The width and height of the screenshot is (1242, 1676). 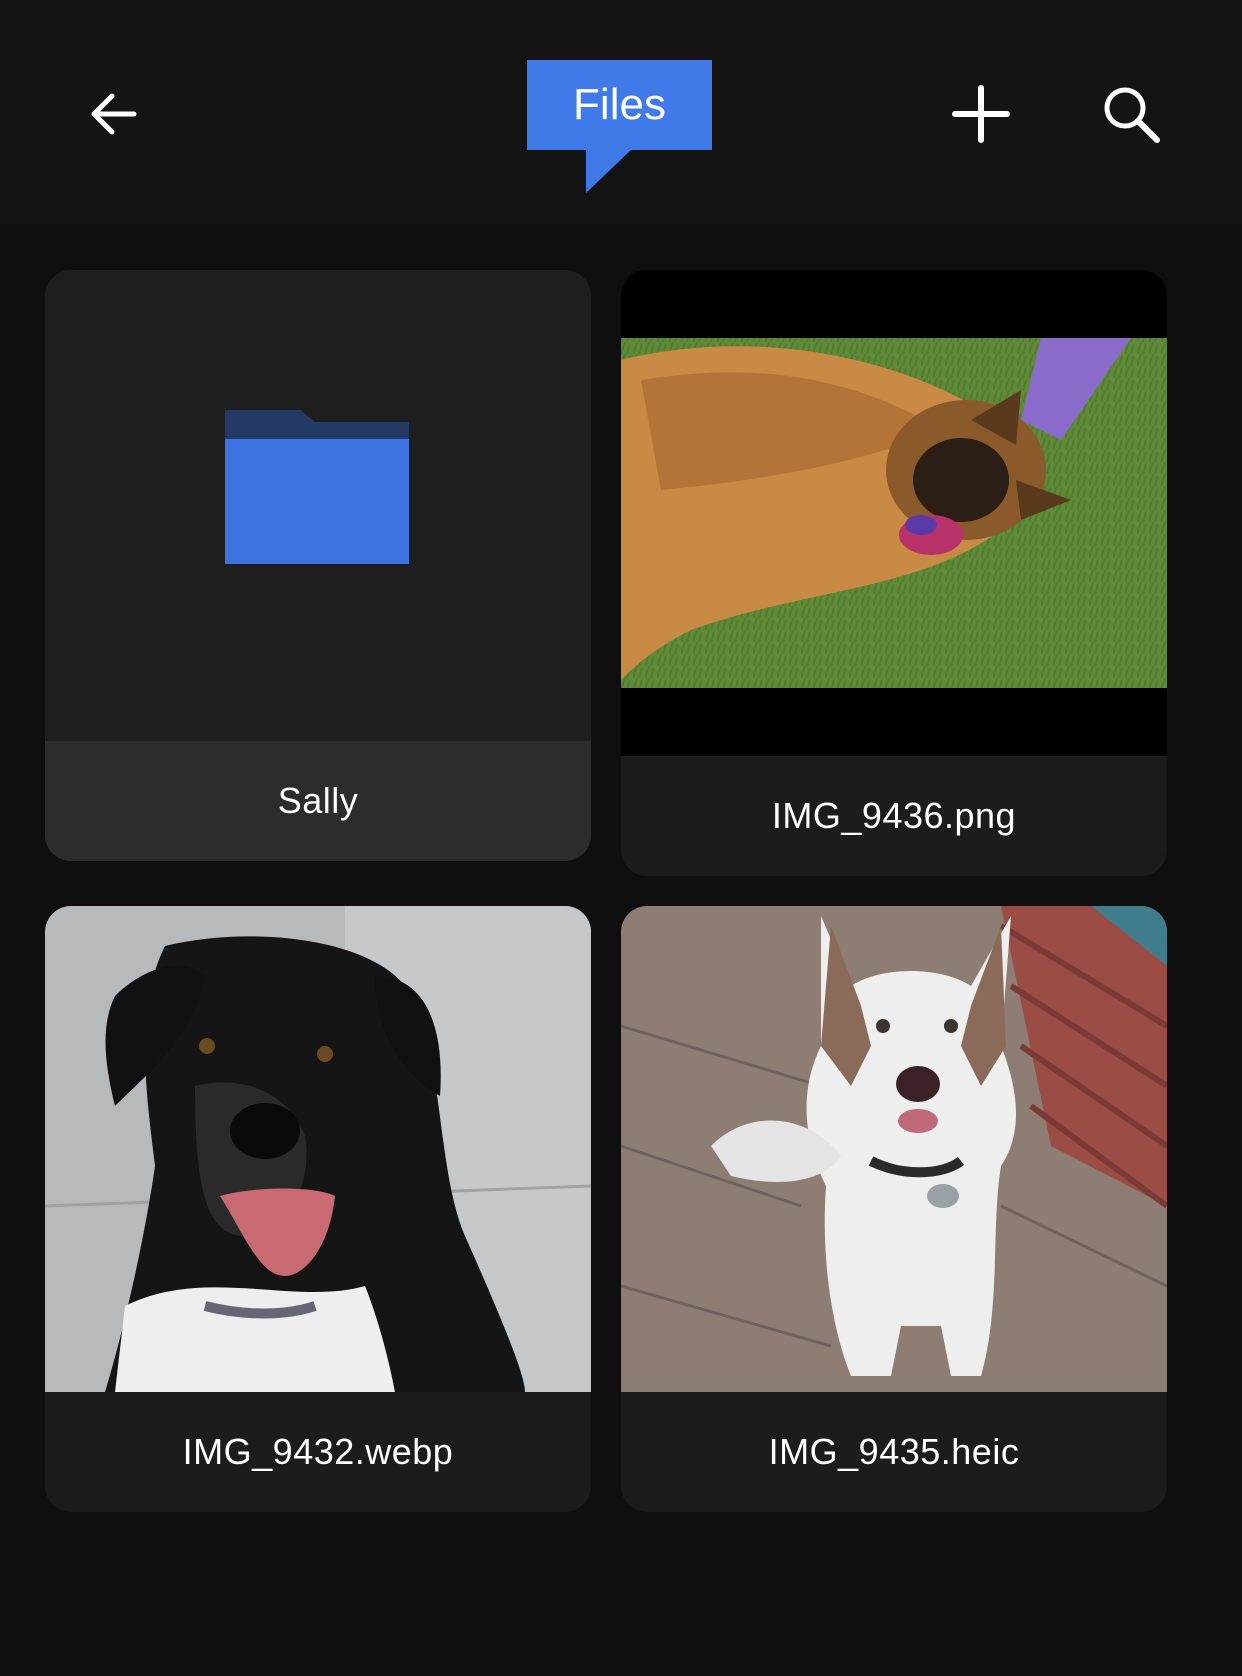 I want to click on image-name: IMG_9432.webp, so click(x=318, y=1451).